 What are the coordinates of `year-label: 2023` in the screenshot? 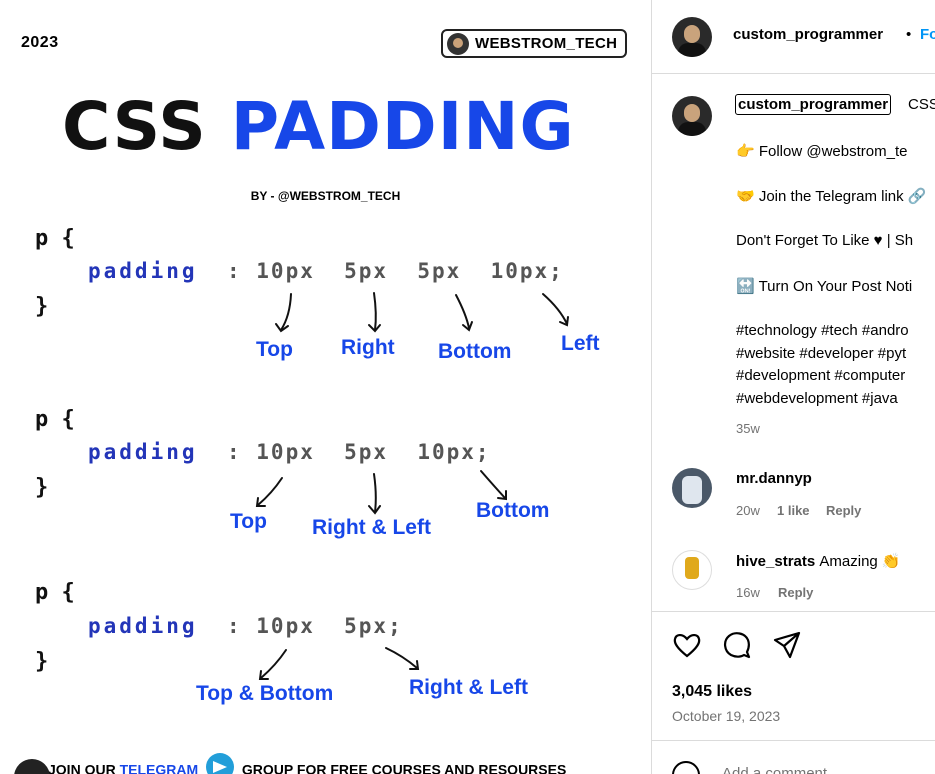 It's located at (40, 42).